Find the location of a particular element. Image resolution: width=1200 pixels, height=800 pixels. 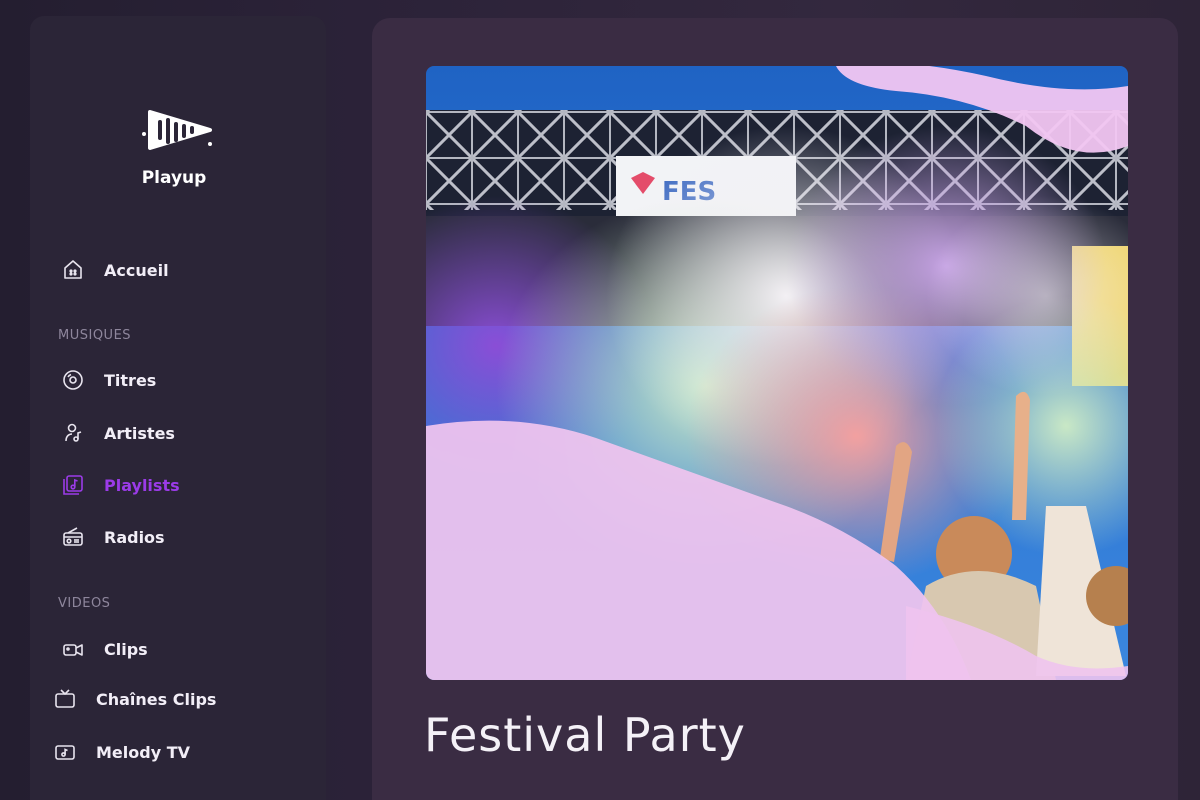

playlist-title: Festival Party is located at coordinates (585, 735).